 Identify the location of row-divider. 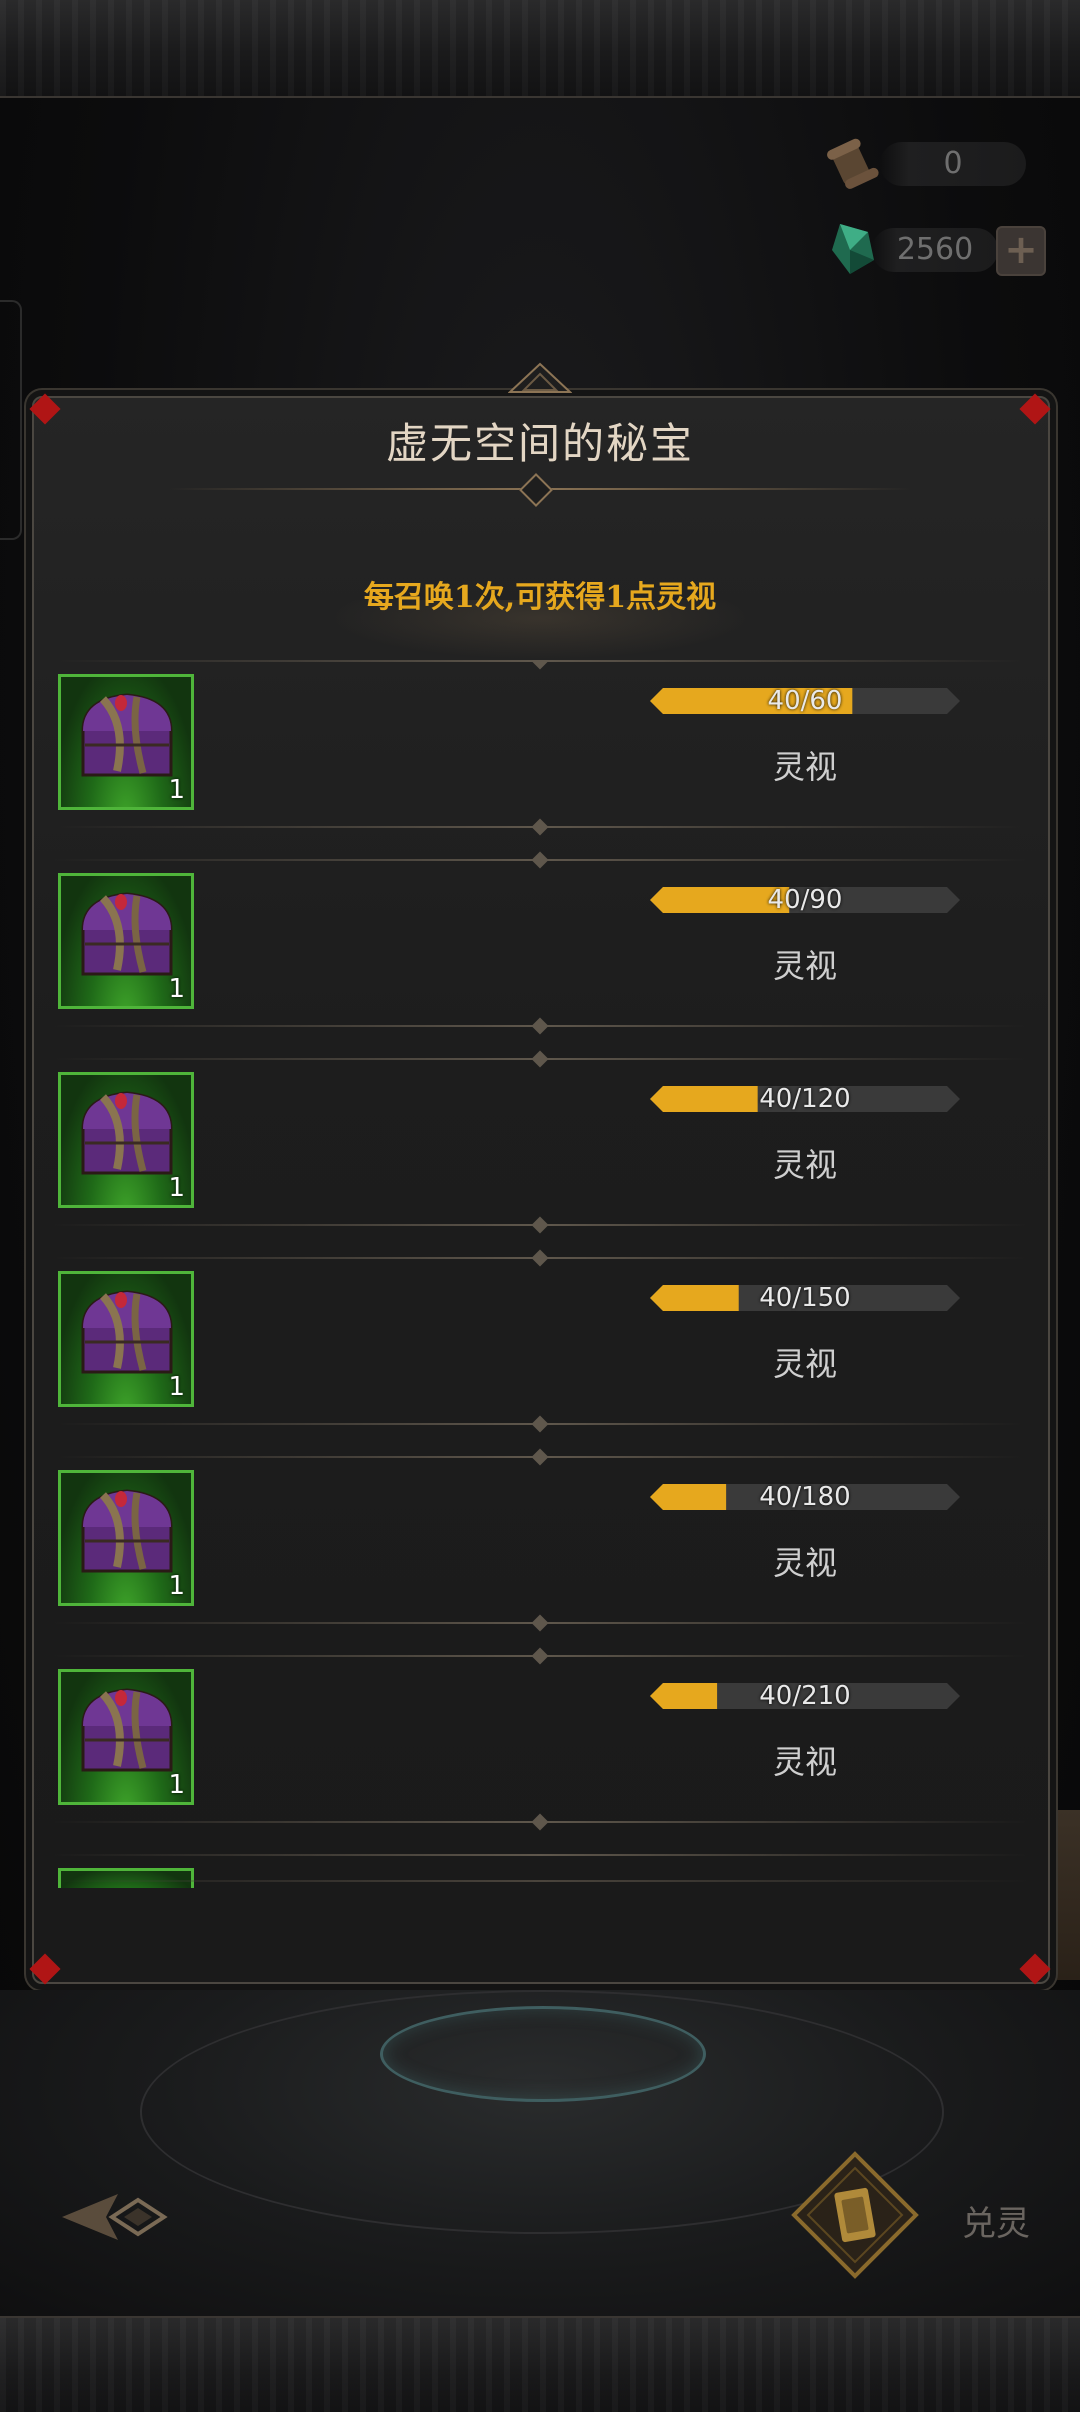
(540, 1855).